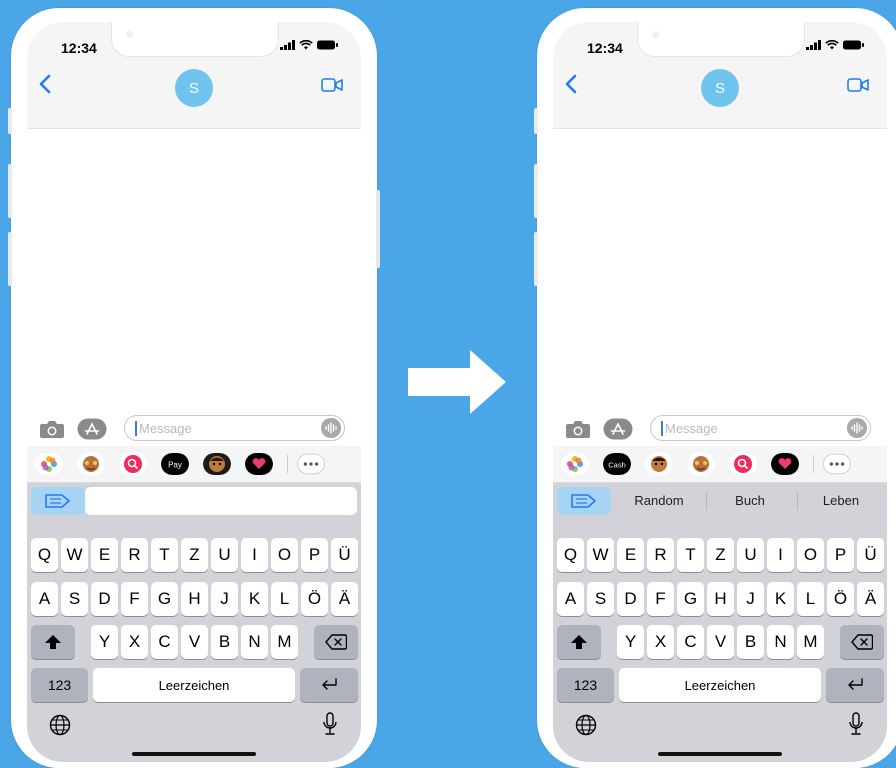 This screenshot has width=896, height=768. Describe the element at coordinates (164, 599) in the screenshot. I see `key-g: G` at that location.